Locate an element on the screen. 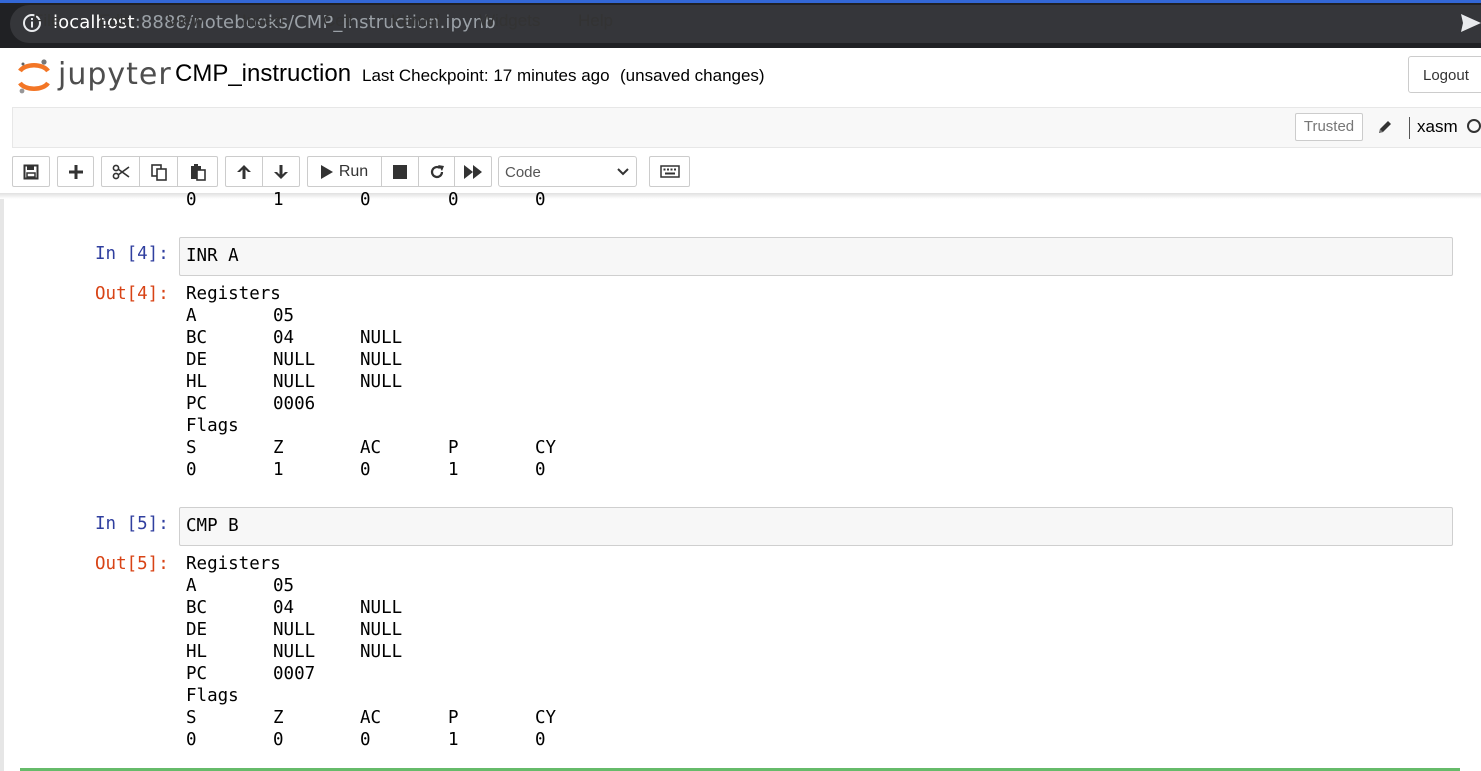 This screenshot has width=1481, height=771. scissors-icon is located at coordinates (120, 171).